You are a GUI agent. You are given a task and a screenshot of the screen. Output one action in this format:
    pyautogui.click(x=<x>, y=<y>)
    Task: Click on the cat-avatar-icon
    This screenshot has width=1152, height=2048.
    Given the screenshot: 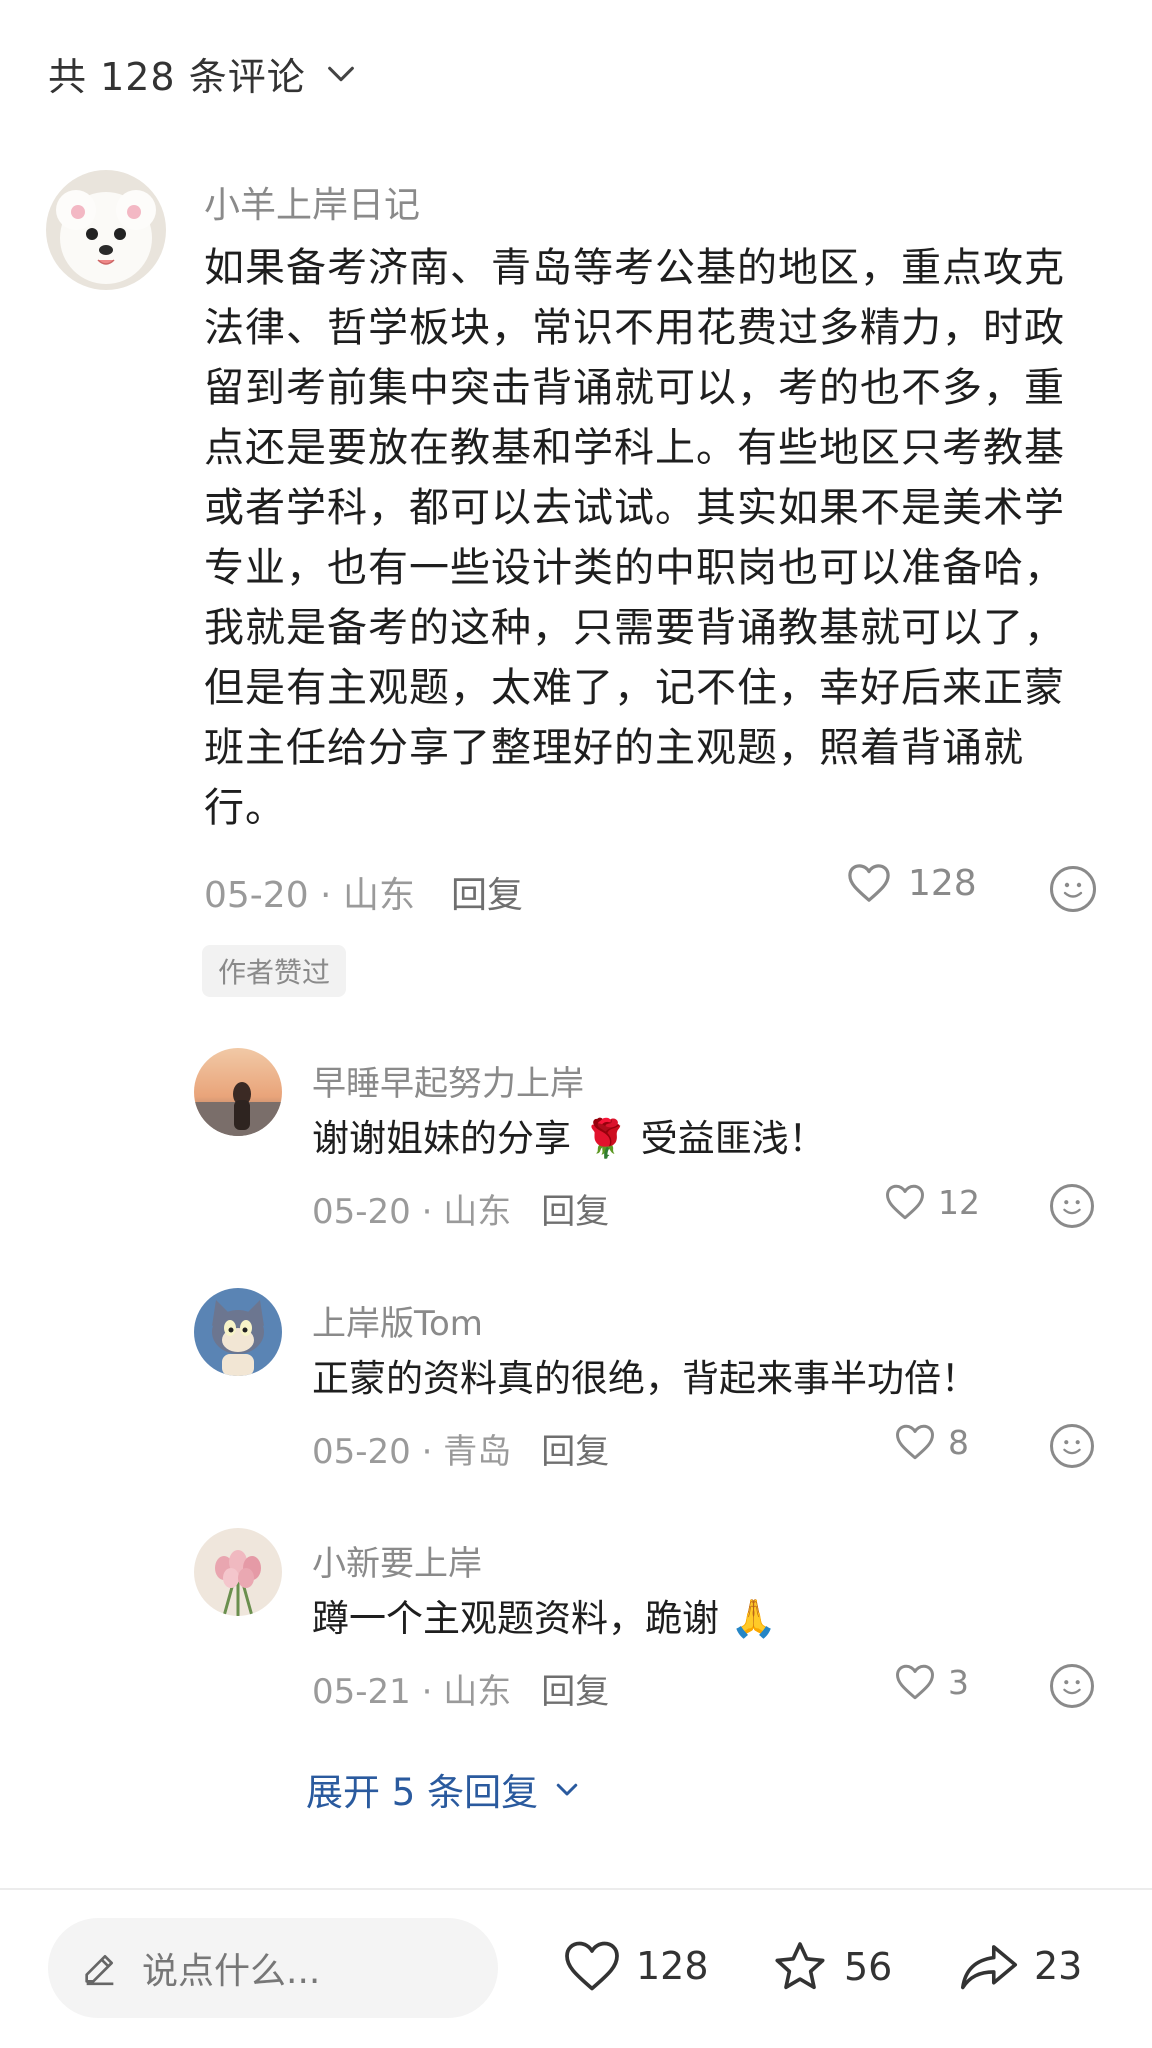 What is the action you would take?
    pyautogui.click(x=238, y=1332)
    